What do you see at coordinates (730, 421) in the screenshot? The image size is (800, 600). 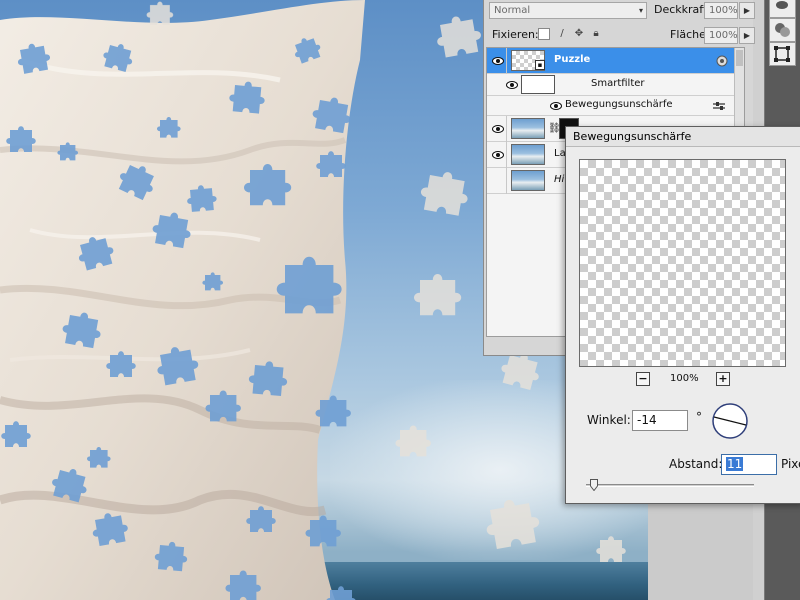 I see `angle-dial` at bounding box center [730, 421].